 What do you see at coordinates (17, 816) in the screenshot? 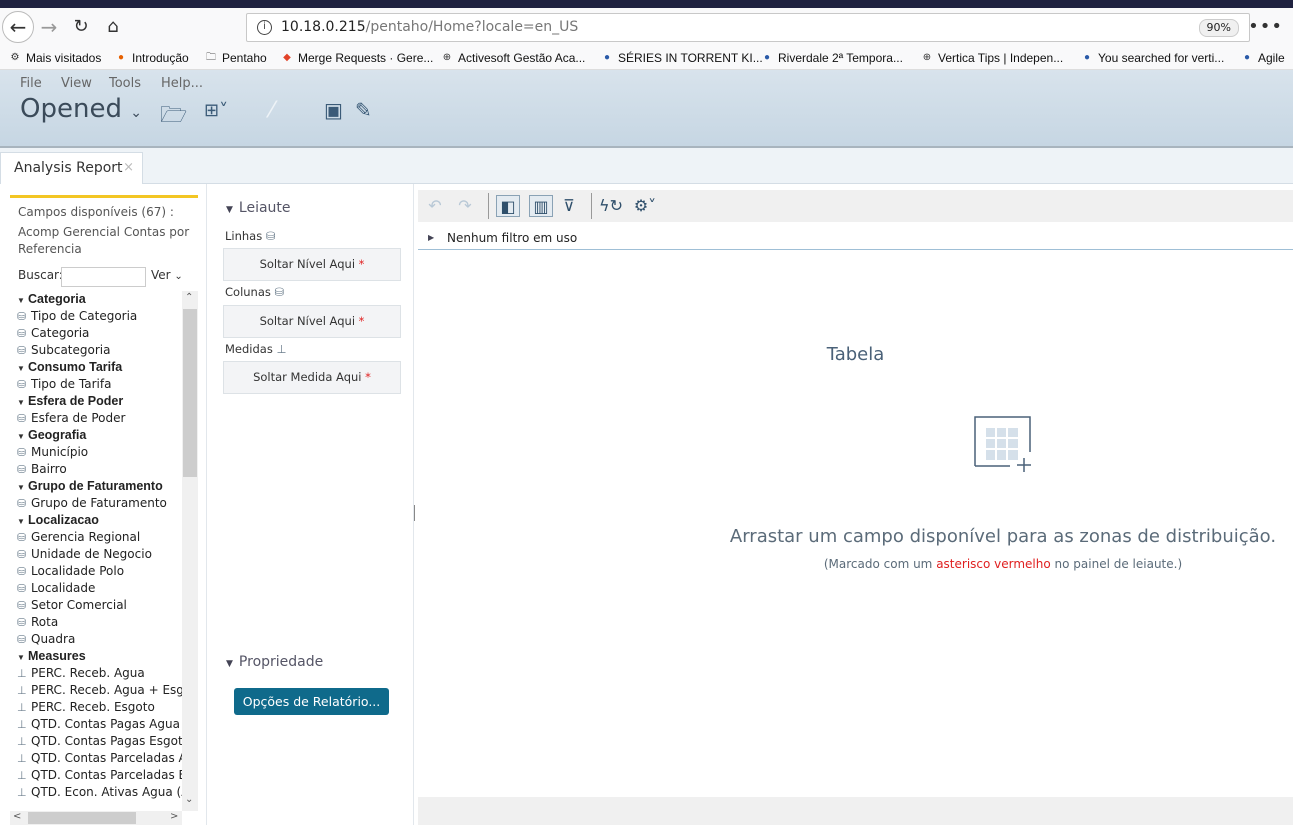
I see `scroll-left-icon: <` at bounding box center [17, 816].